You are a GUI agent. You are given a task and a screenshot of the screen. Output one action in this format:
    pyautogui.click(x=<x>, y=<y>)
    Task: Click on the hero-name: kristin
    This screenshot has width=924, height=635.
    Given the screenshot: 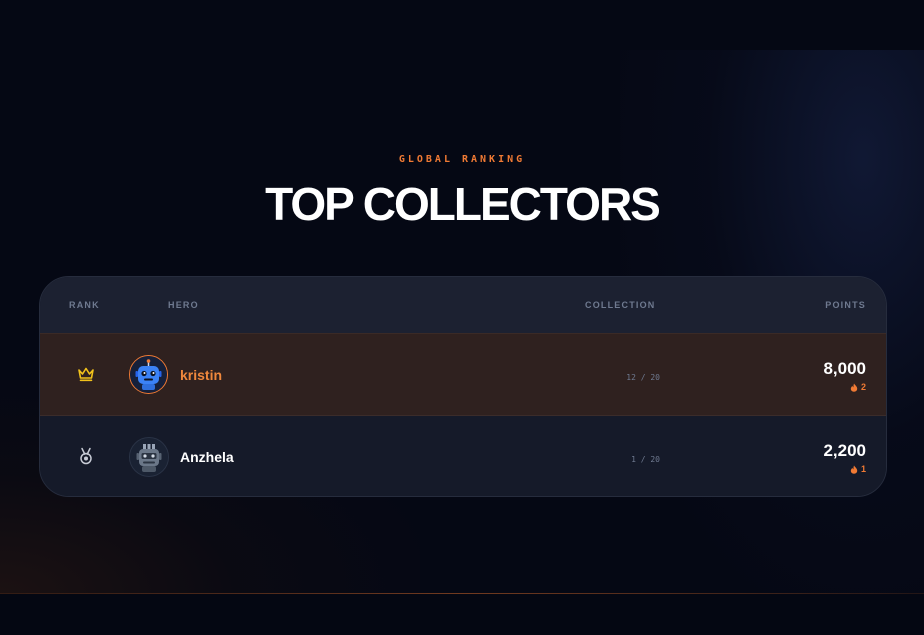 What is the action you would take?
    pyautogui.click(x=201, y=375)
    